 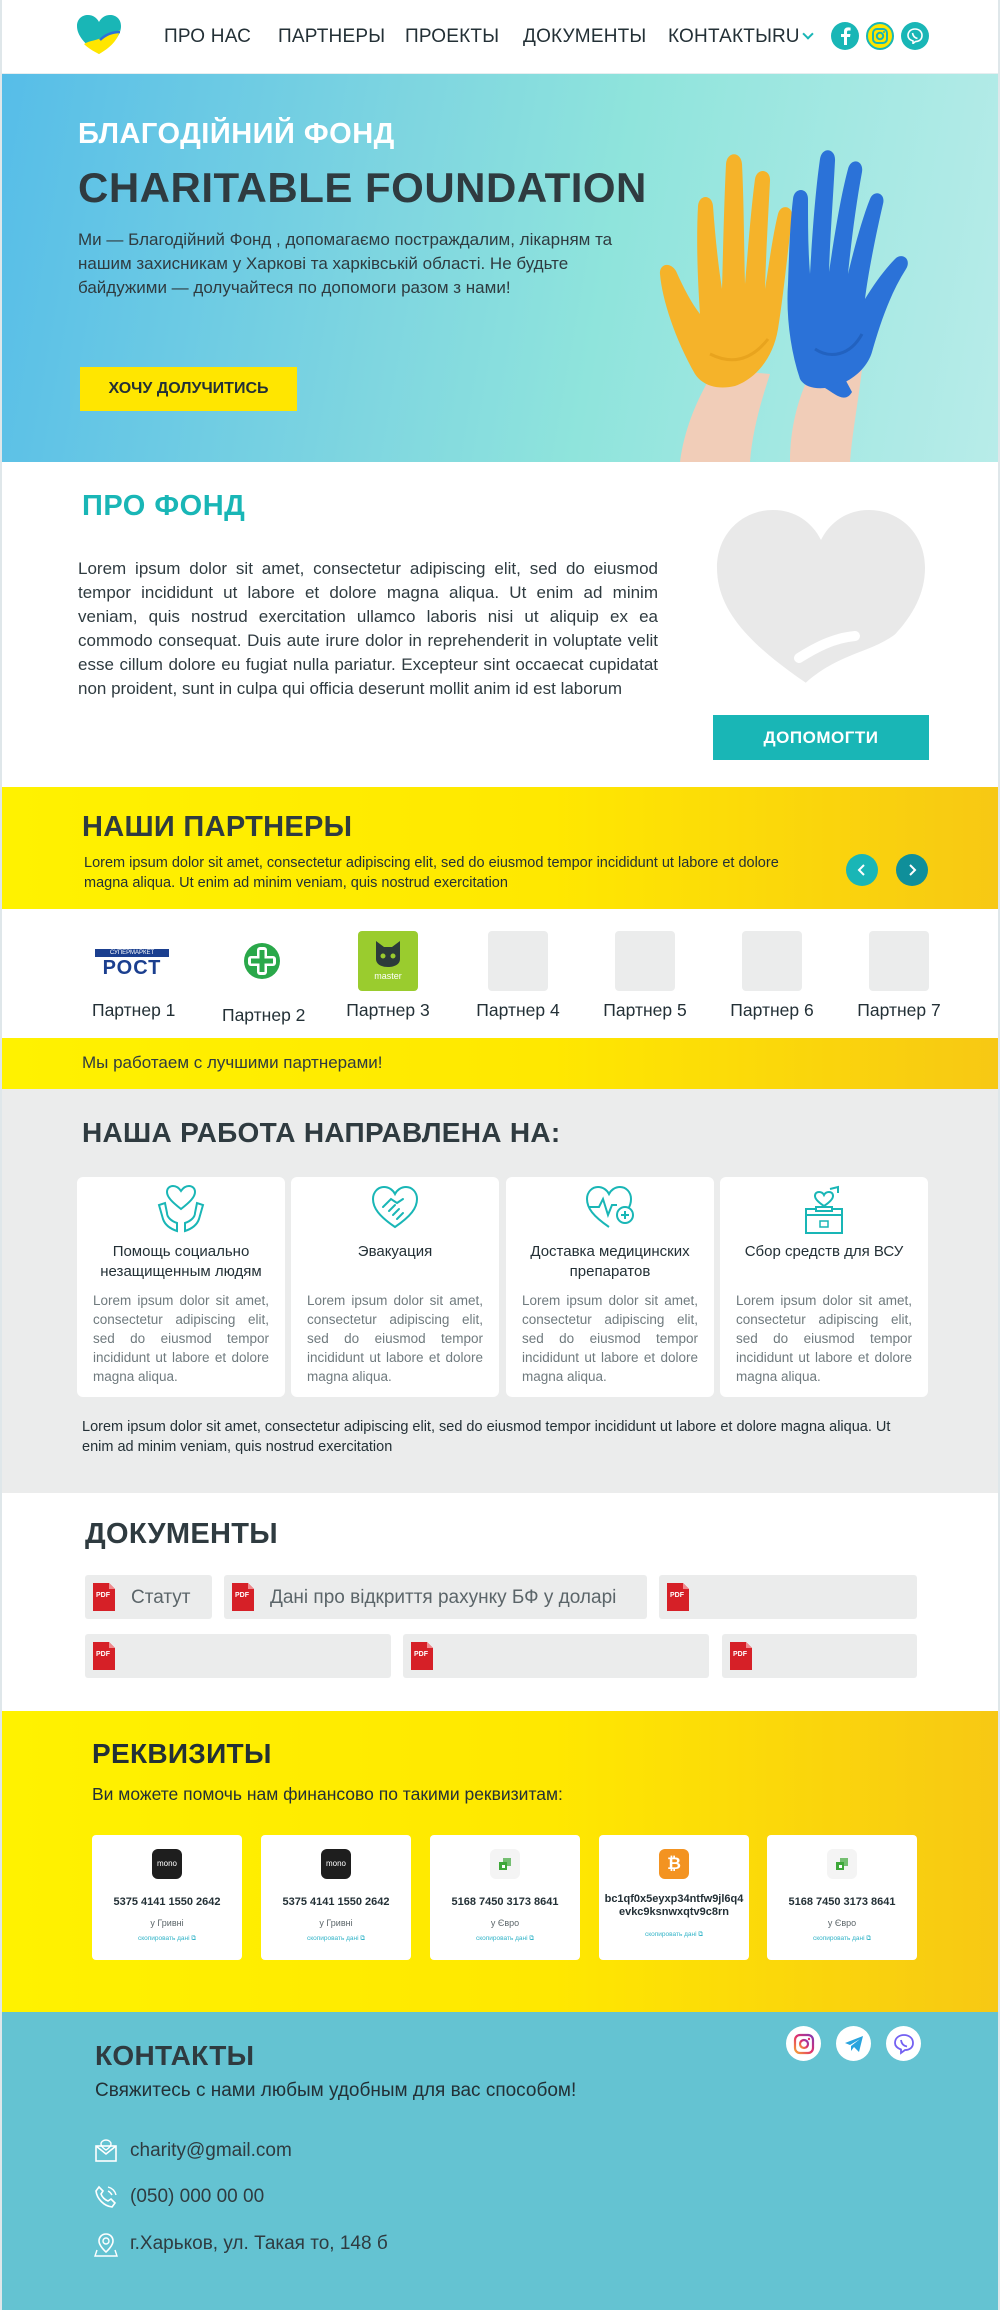 I want to click on partner-card: Партнер 6, so click(x=772, y=976).